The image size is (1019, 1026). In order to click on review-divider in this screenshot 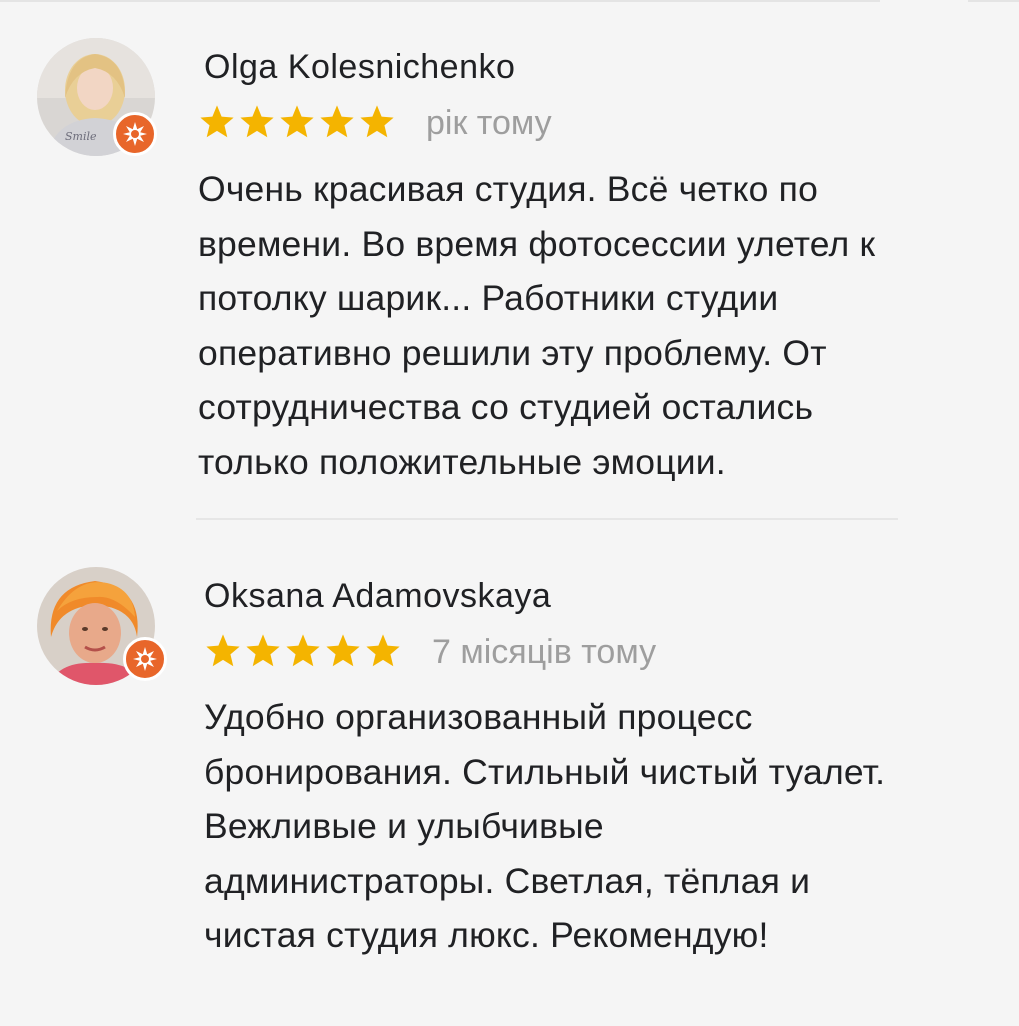, I will do `click(547, 519)`.